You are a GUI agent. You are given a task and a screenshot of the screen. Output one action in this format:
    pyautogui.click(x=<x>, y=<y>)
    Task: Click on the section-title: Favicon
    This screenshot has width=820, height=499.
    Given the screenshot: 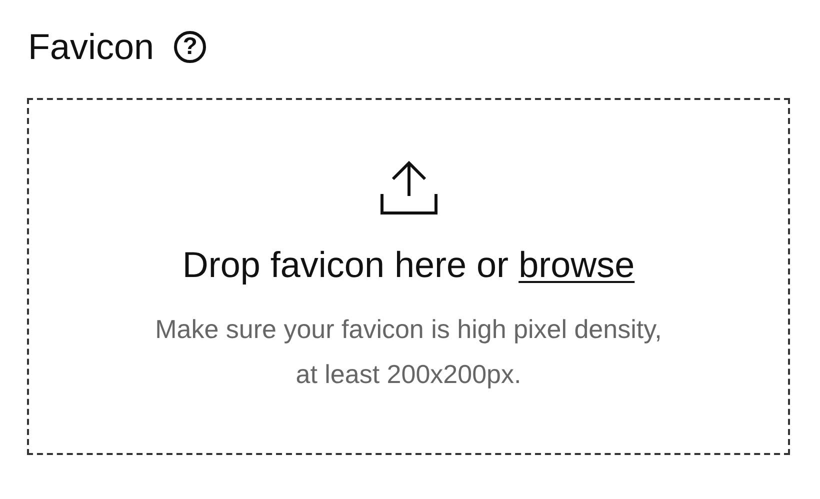 What is the action you would take?
    pyautogui.click(x=91, y=47)
    